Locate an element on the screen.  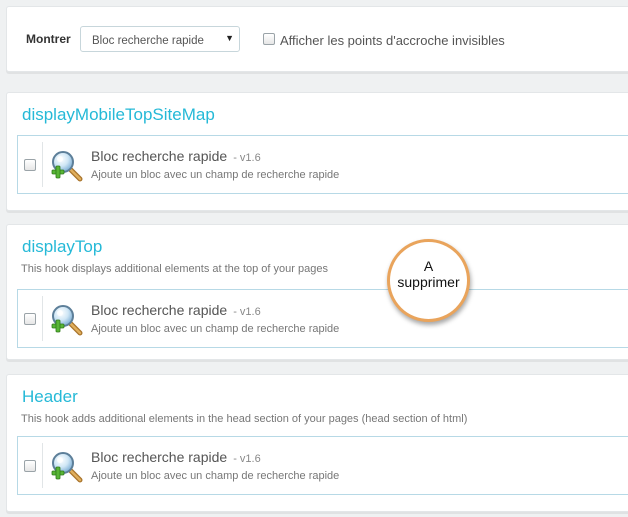
hook-title: Header is located at coordinates (50, 396).